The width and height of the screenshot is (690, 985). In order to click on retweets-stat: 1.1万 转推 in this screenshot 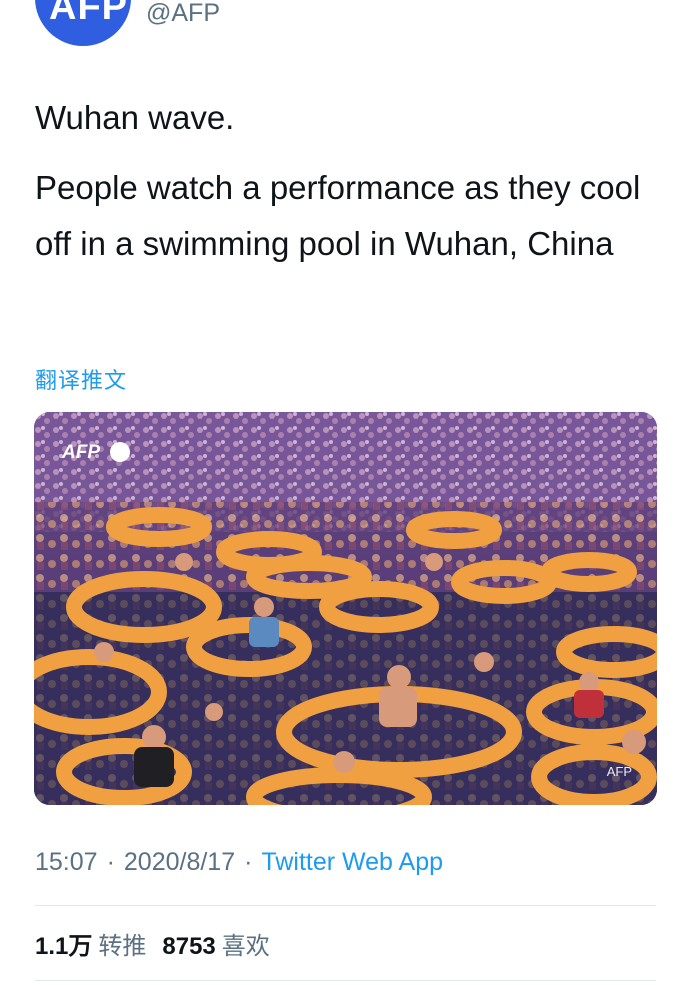, I will do `click(98, 946)`.